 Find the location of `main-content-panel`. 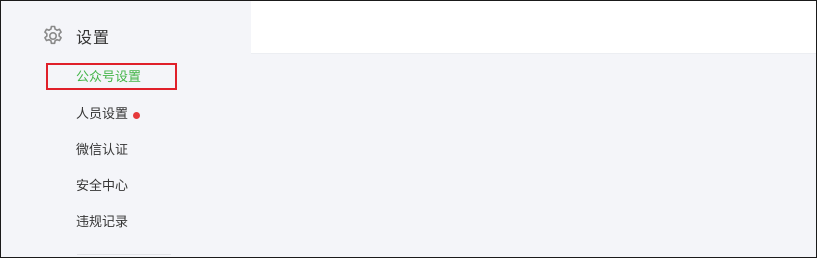

main-content-panel is located at coordinates (533, 27).